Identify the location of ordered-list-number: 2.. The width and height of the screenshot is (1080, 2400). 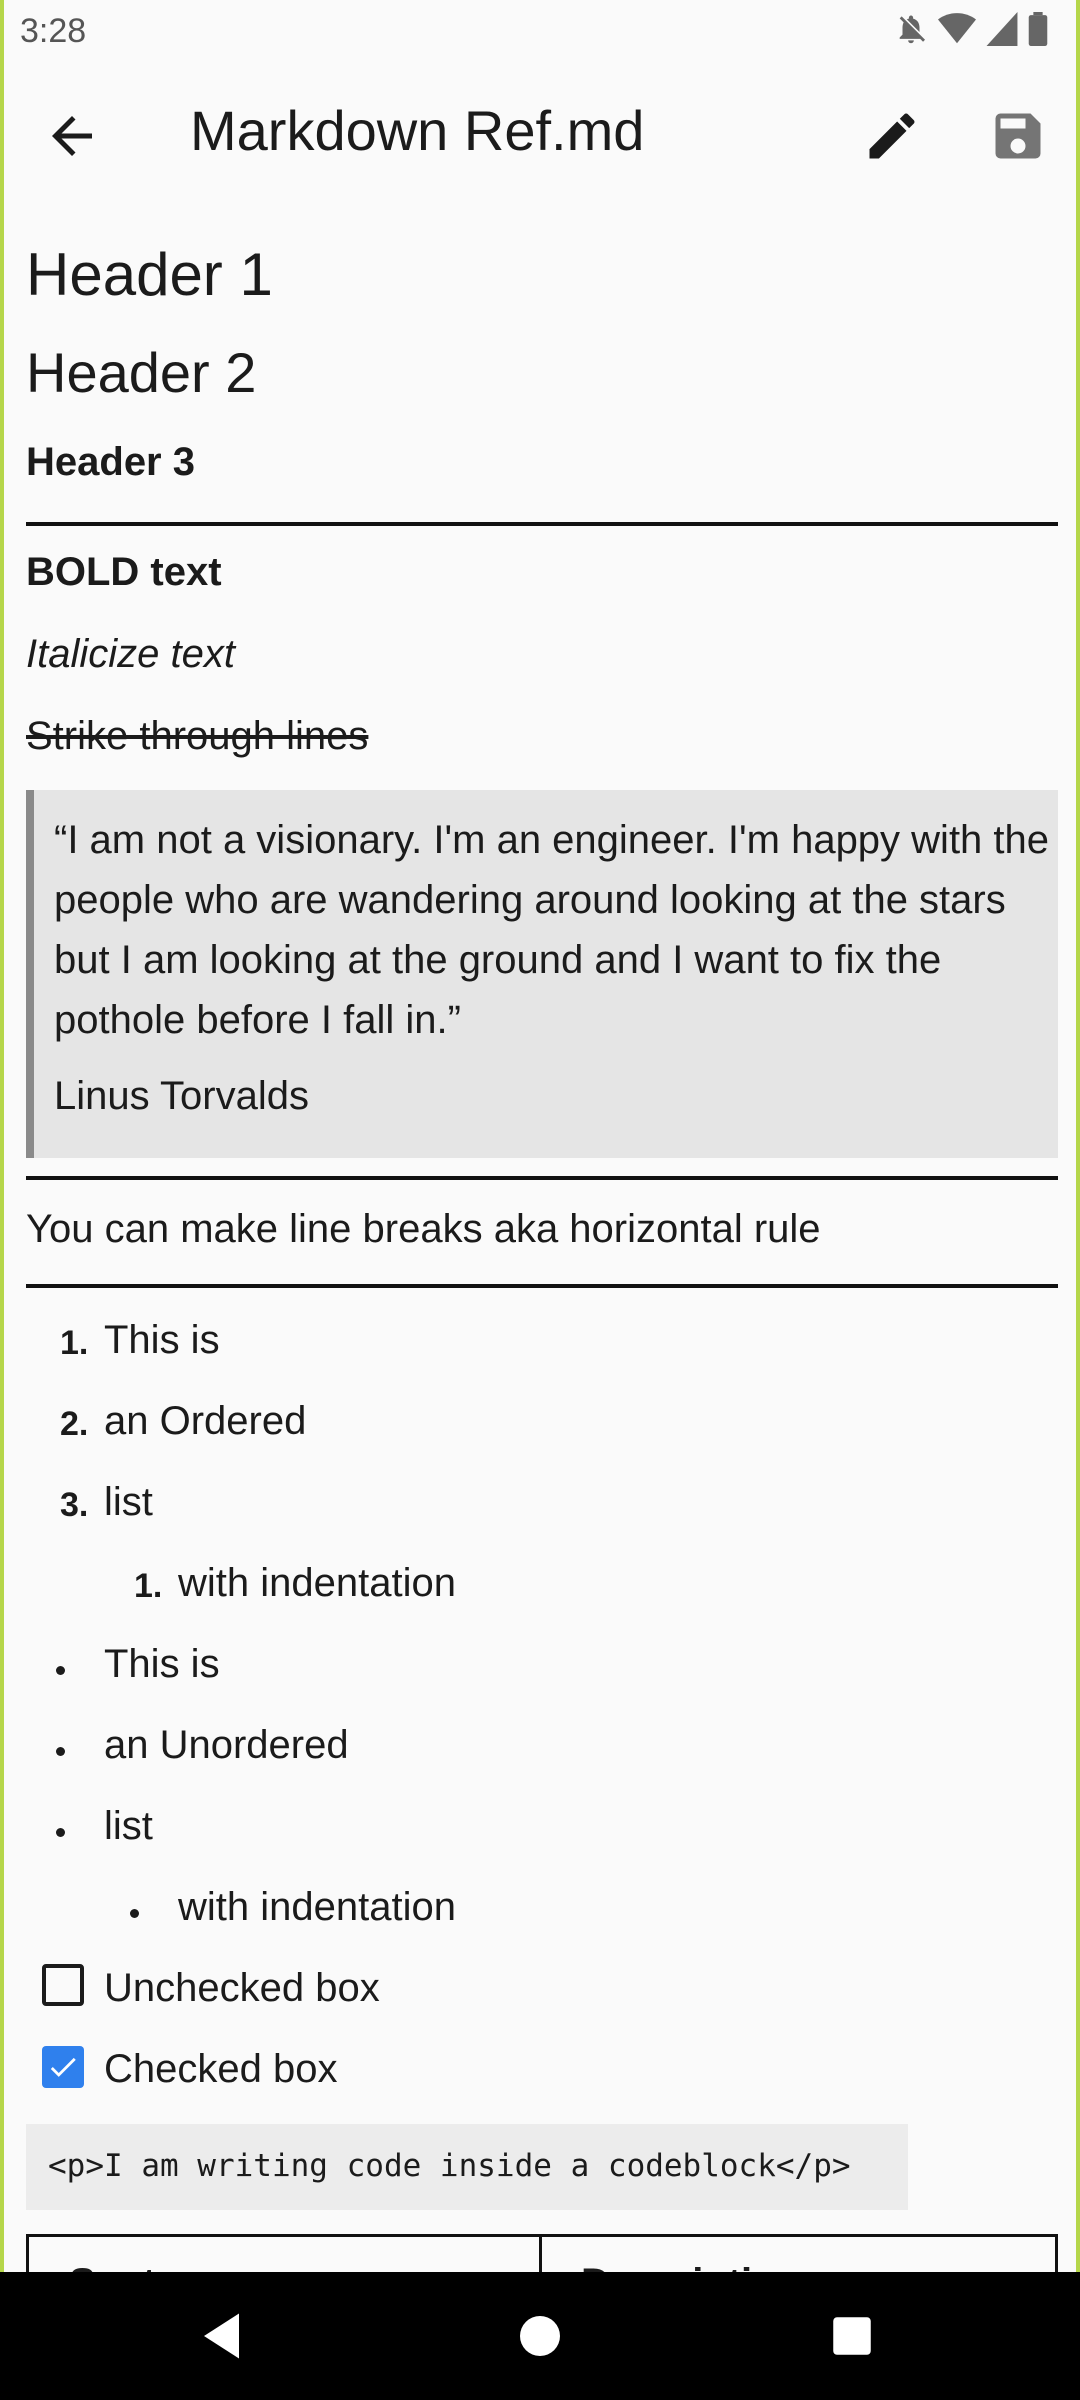
(74, 1424).